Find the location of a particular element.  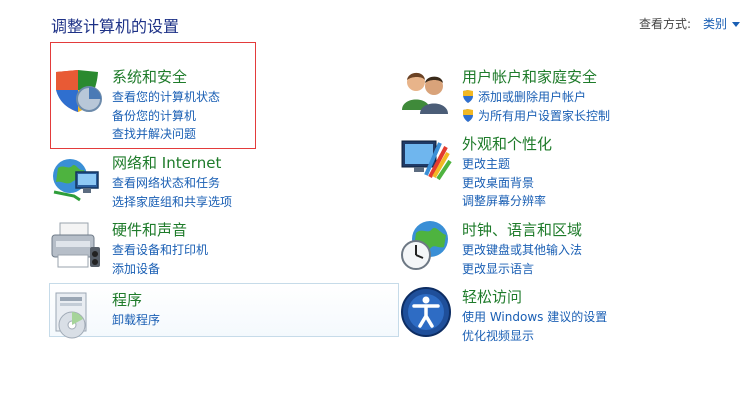

programs-icon is located at coordinates (71, 315).